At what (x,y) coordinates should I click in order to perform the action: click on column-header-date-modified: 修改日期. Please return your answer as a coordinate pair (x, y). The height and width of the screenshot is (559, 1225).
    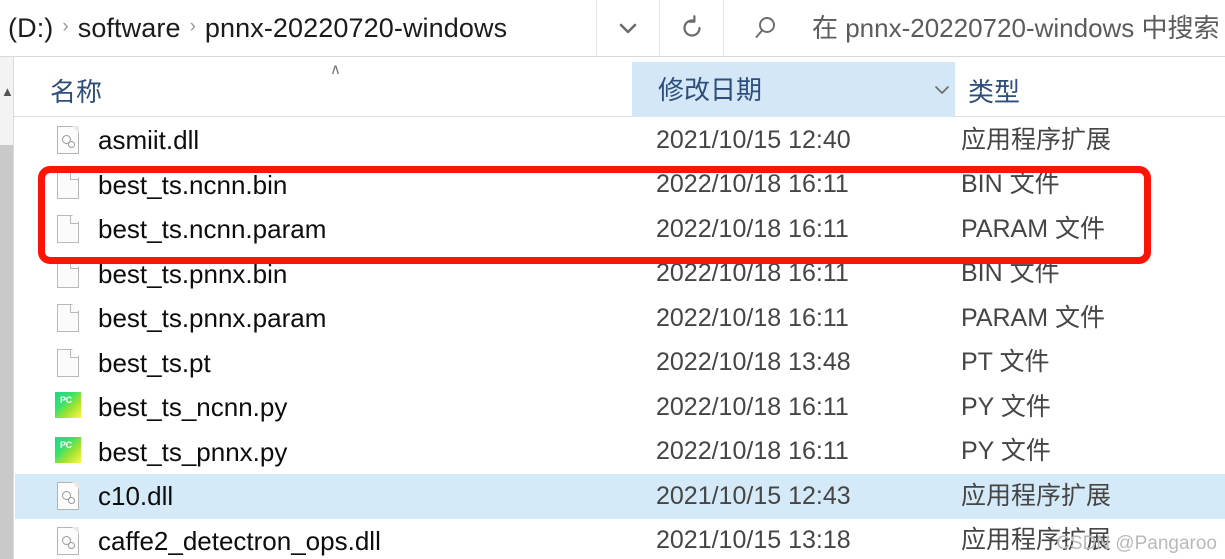
    Looking at the image, I should click on (793, 89).